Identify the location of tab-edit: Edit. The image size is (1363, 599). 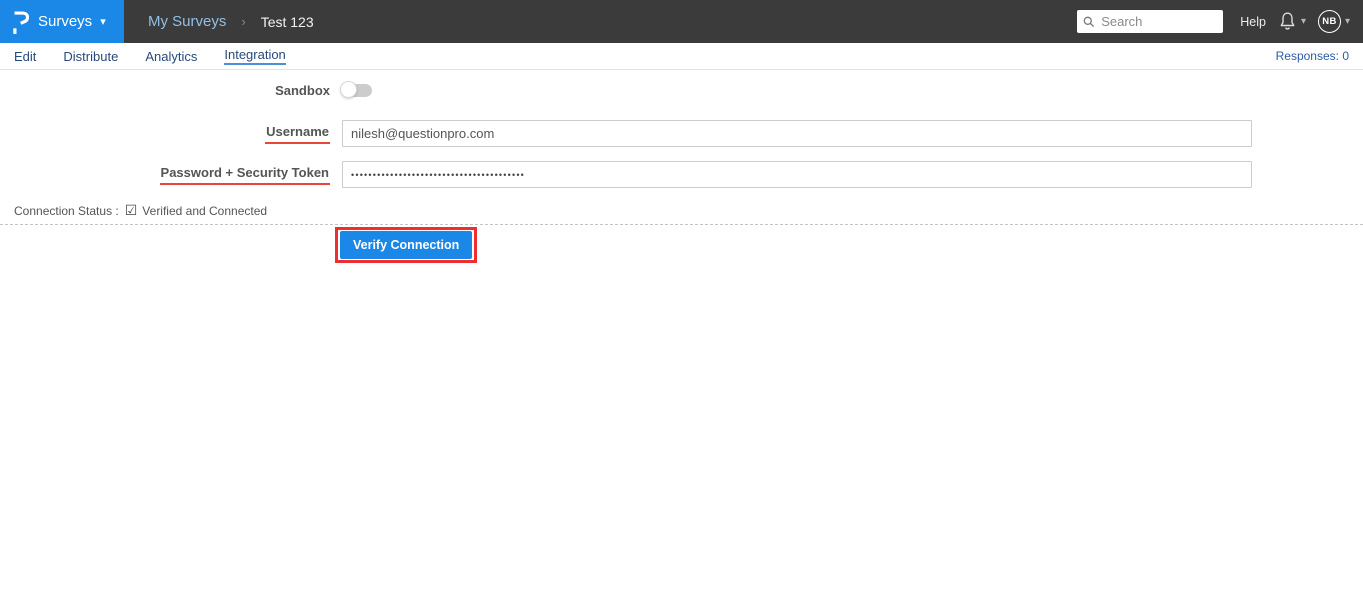
(25, 56).